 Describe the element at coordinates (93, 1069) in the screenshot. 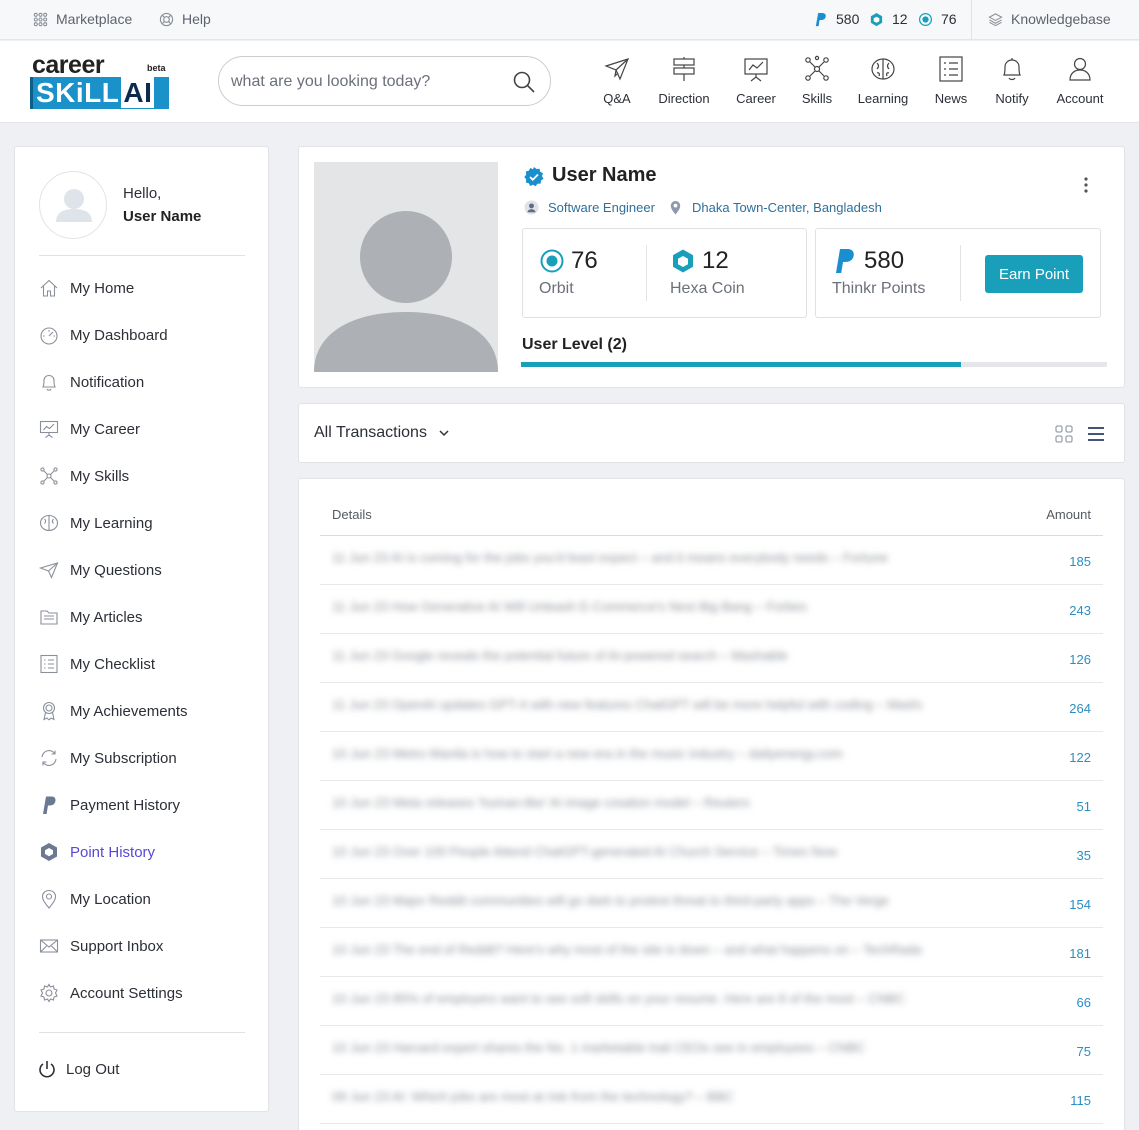

I see `logout-label: Log Out` at that location.